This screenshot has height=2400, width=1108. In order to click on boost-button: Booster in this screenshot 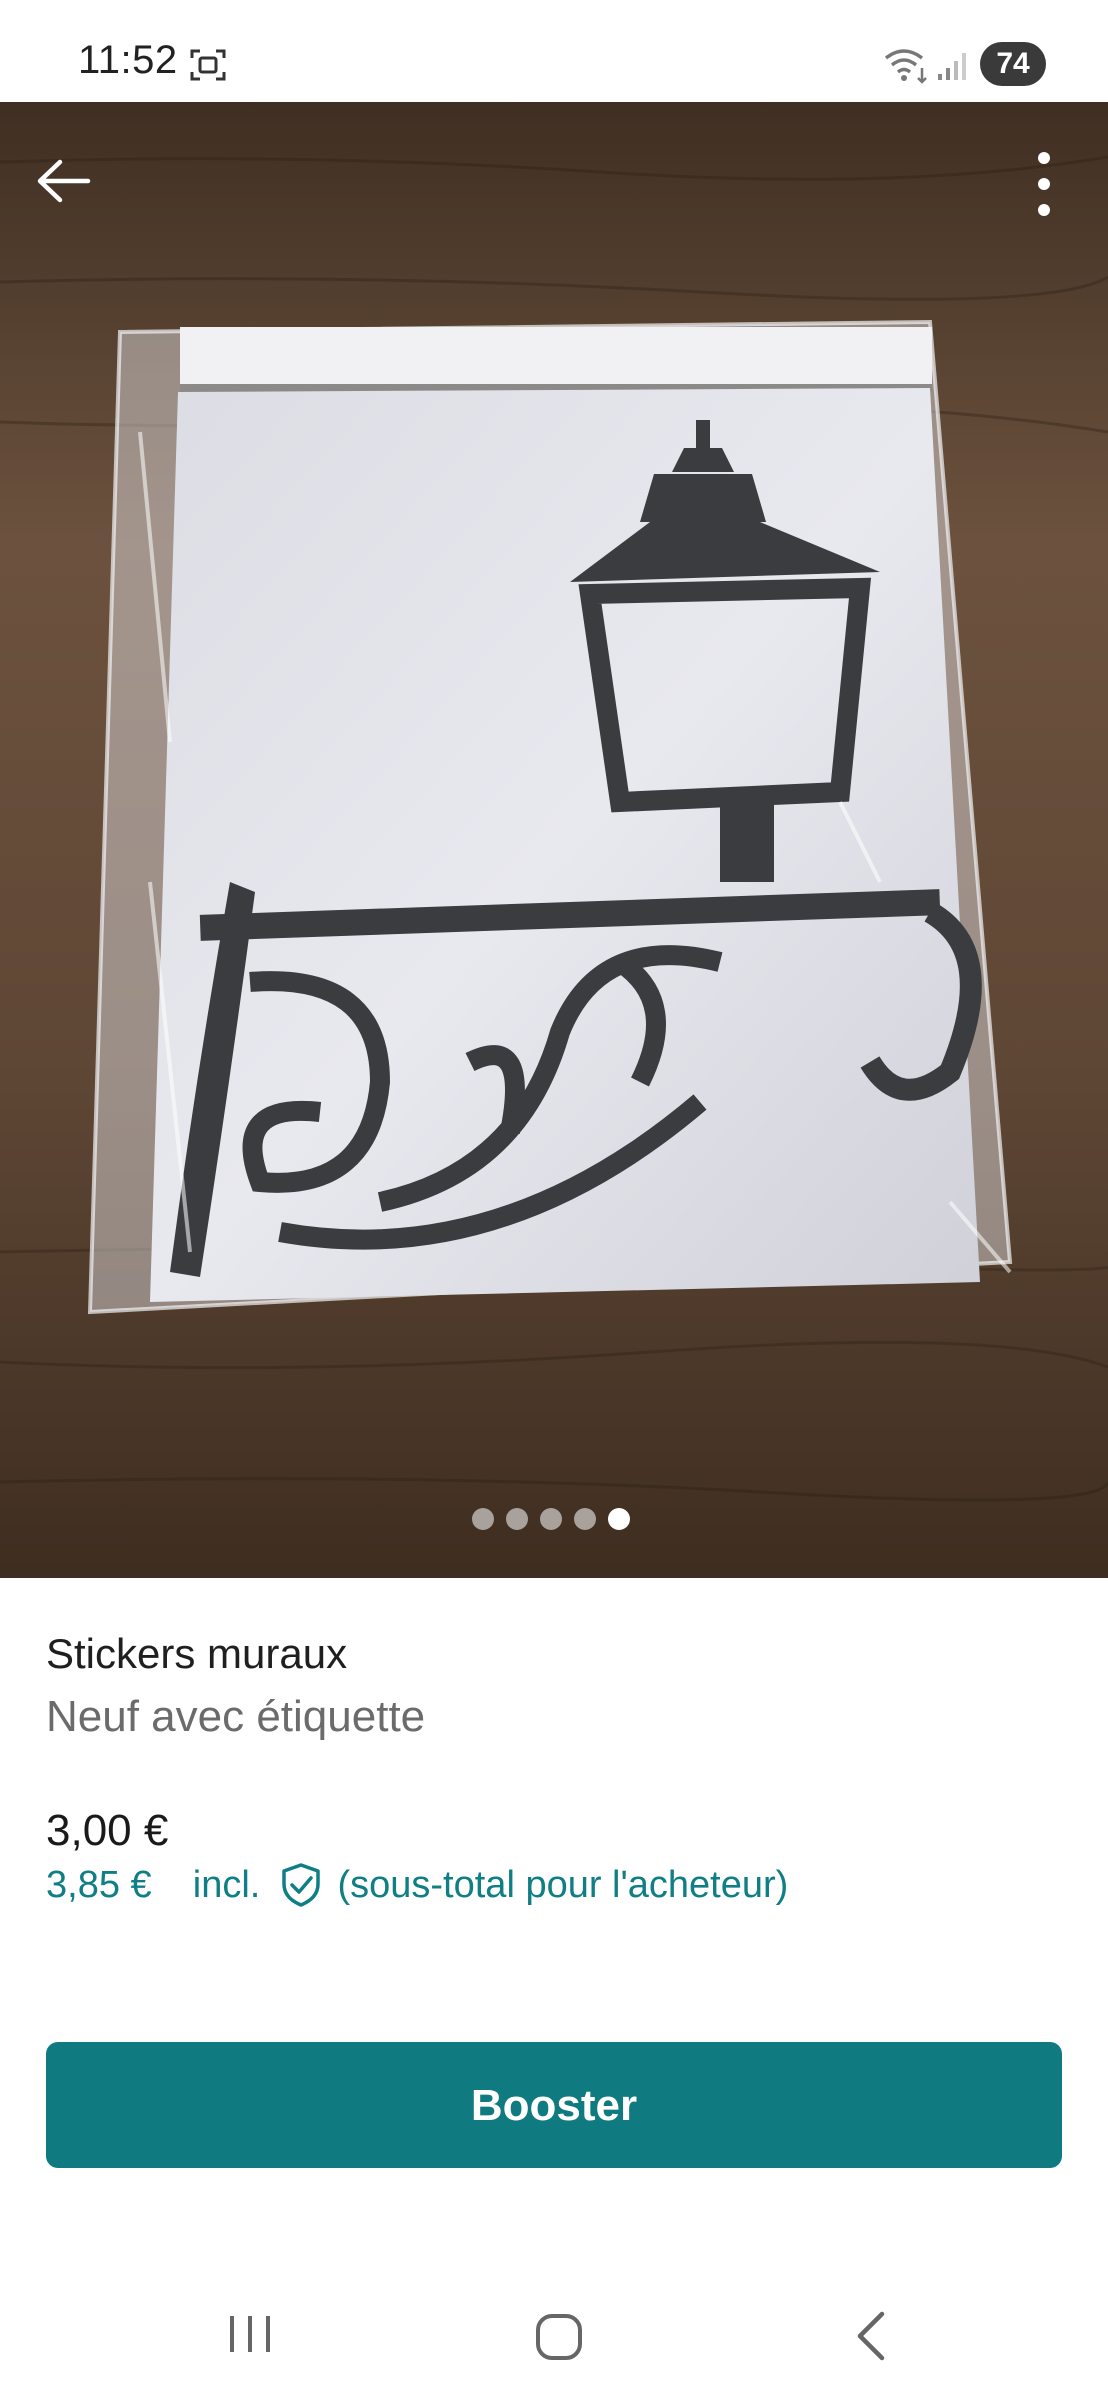, I will do `click(554, 2105)`.